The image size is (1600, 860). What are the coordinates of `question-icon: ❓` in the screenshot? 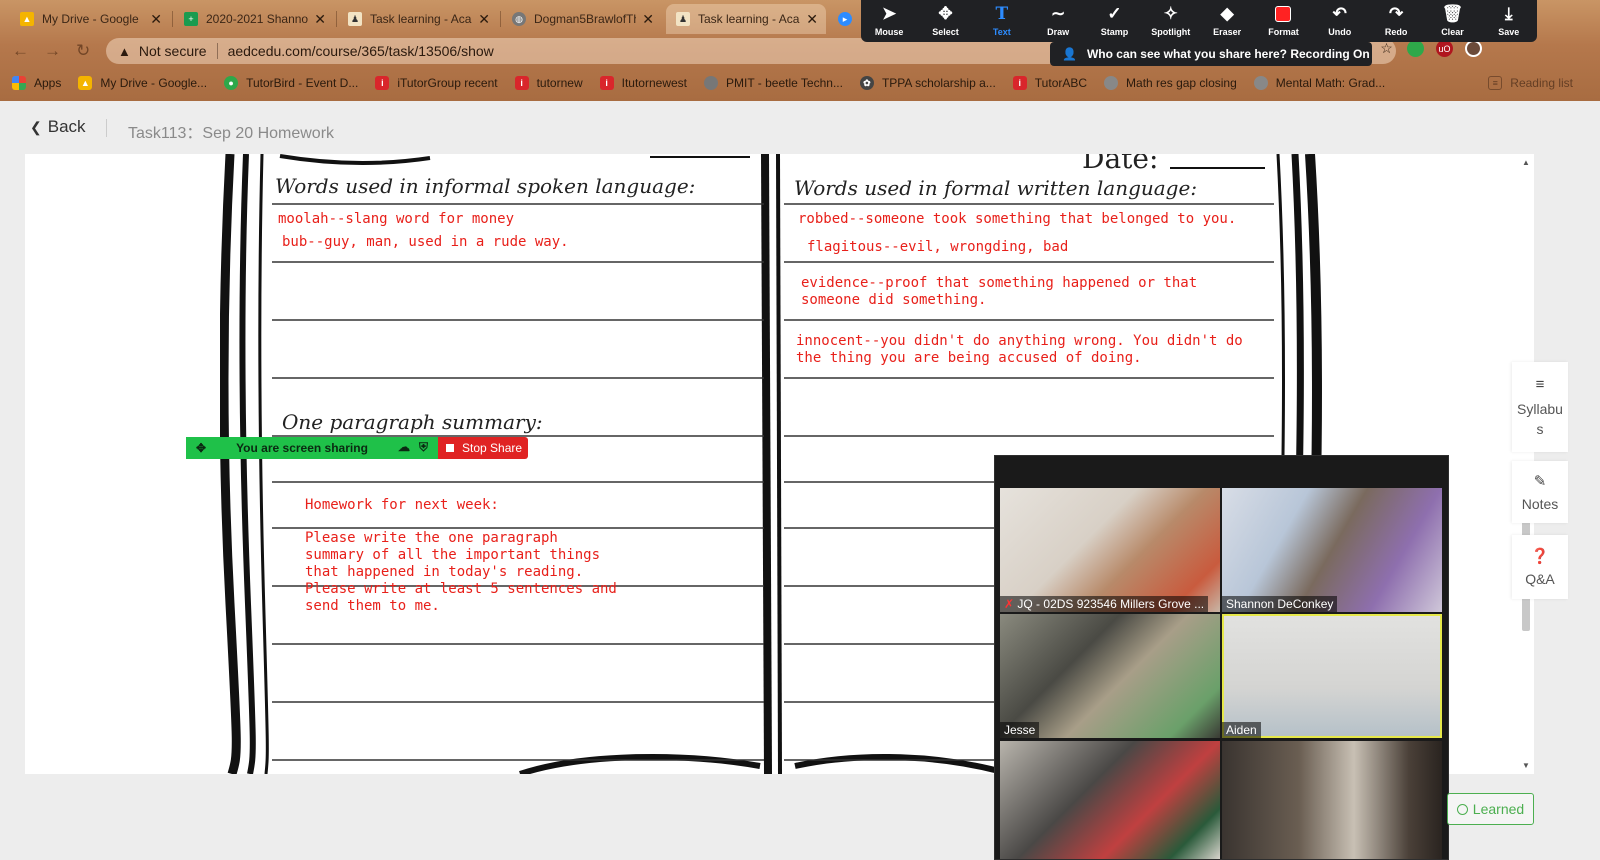 It's located at (1540, 556).